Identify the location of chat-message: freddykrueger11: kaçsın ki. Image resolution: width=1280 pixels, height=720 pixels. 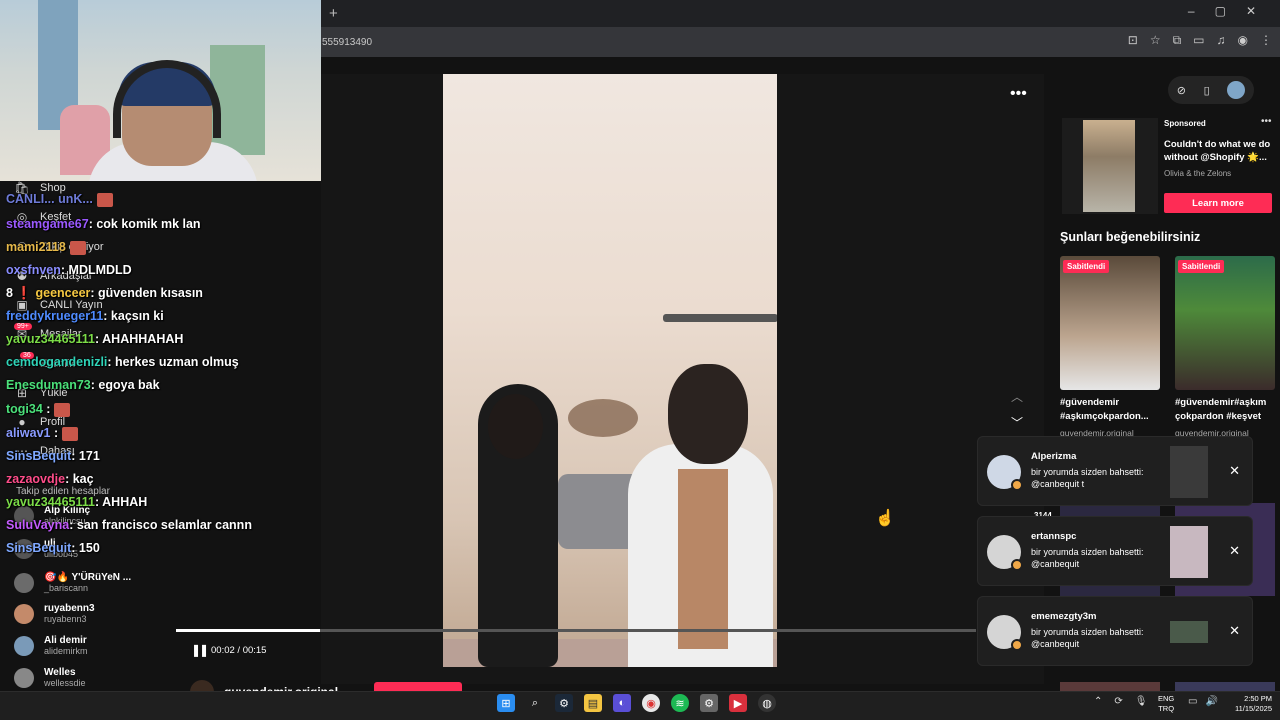
(85, 316).